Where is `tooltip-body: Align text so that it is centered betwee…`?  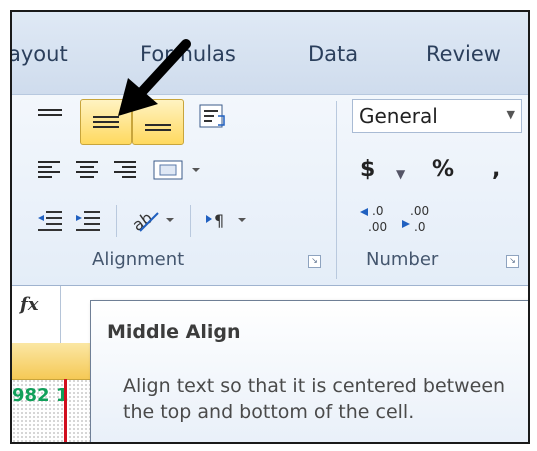 tooltip-body: Align text so that it is centered betwee… is located at coordinates (314, 399).